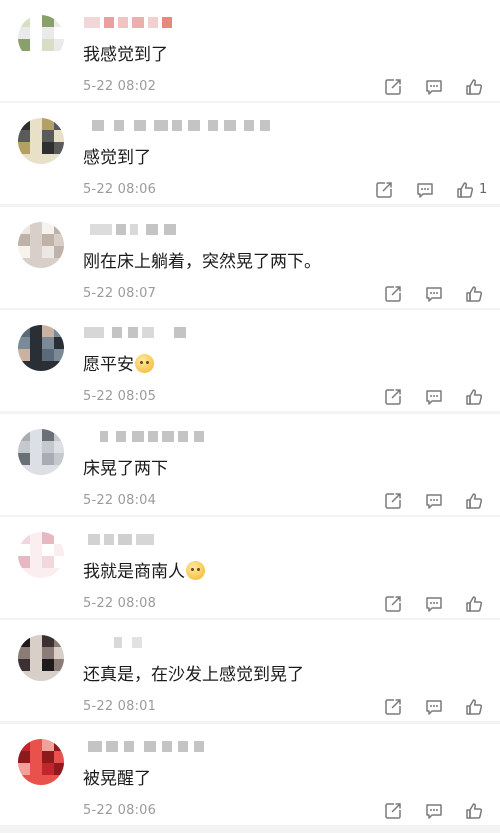  What do you see at coordinates (117, 779) in the screenshot?
I see `comment-text: 被晃醒了` at bounding box center [117, 779].